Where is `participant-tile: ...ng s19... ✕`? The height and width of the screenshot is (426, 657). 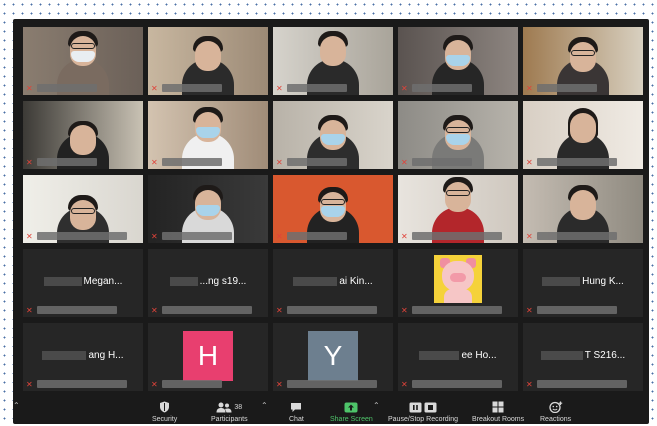
participant-tile: ...ng s19... ✕ is located at coordinates (208, 283).